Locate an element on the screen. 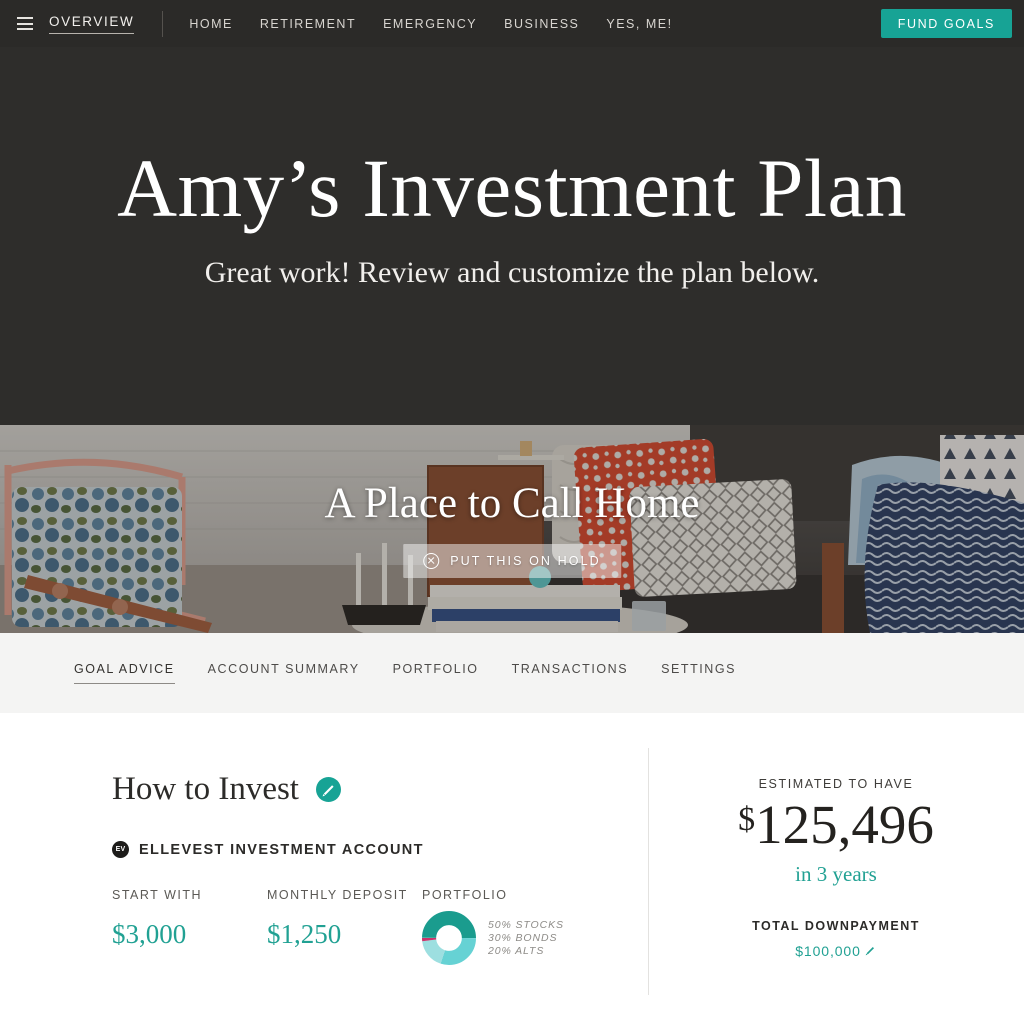 The height and width of the screenshot is (1029, 1024). total-downpayment-row: $100,000 is located at coordinates (836, 951).